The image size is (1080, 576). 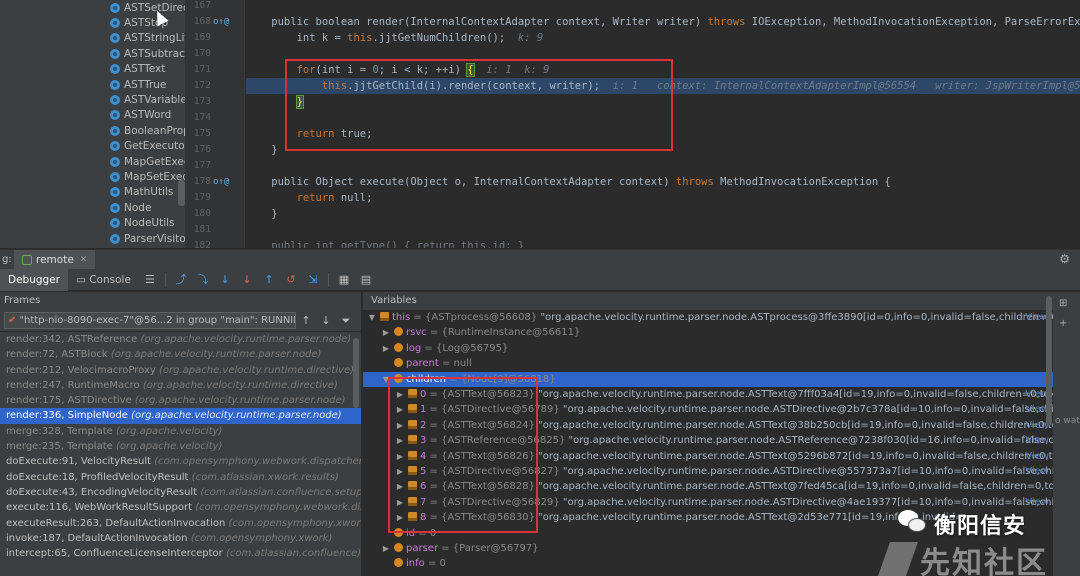 I want to click on line-number: 171, so click(x=202, y=69).